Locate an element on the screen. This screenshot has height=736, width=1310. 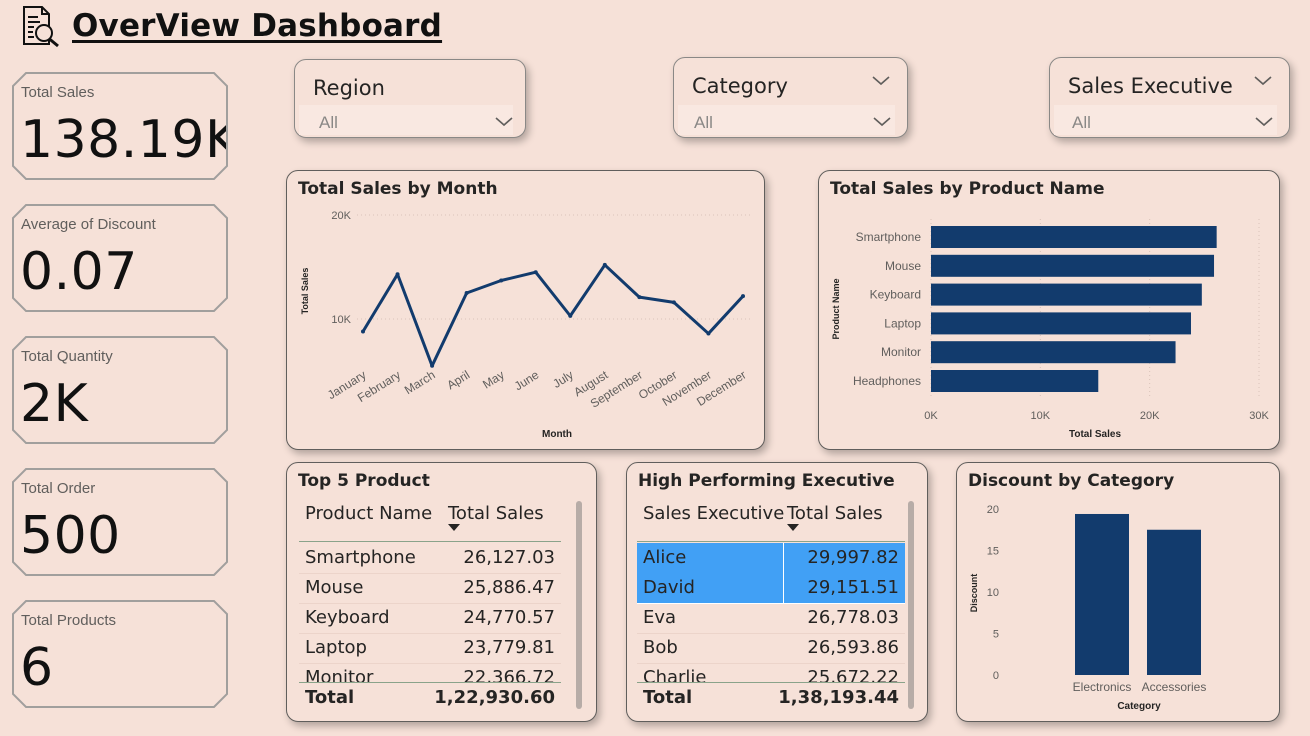
header: OverView Dashboard is located at coordinates (230, 26).